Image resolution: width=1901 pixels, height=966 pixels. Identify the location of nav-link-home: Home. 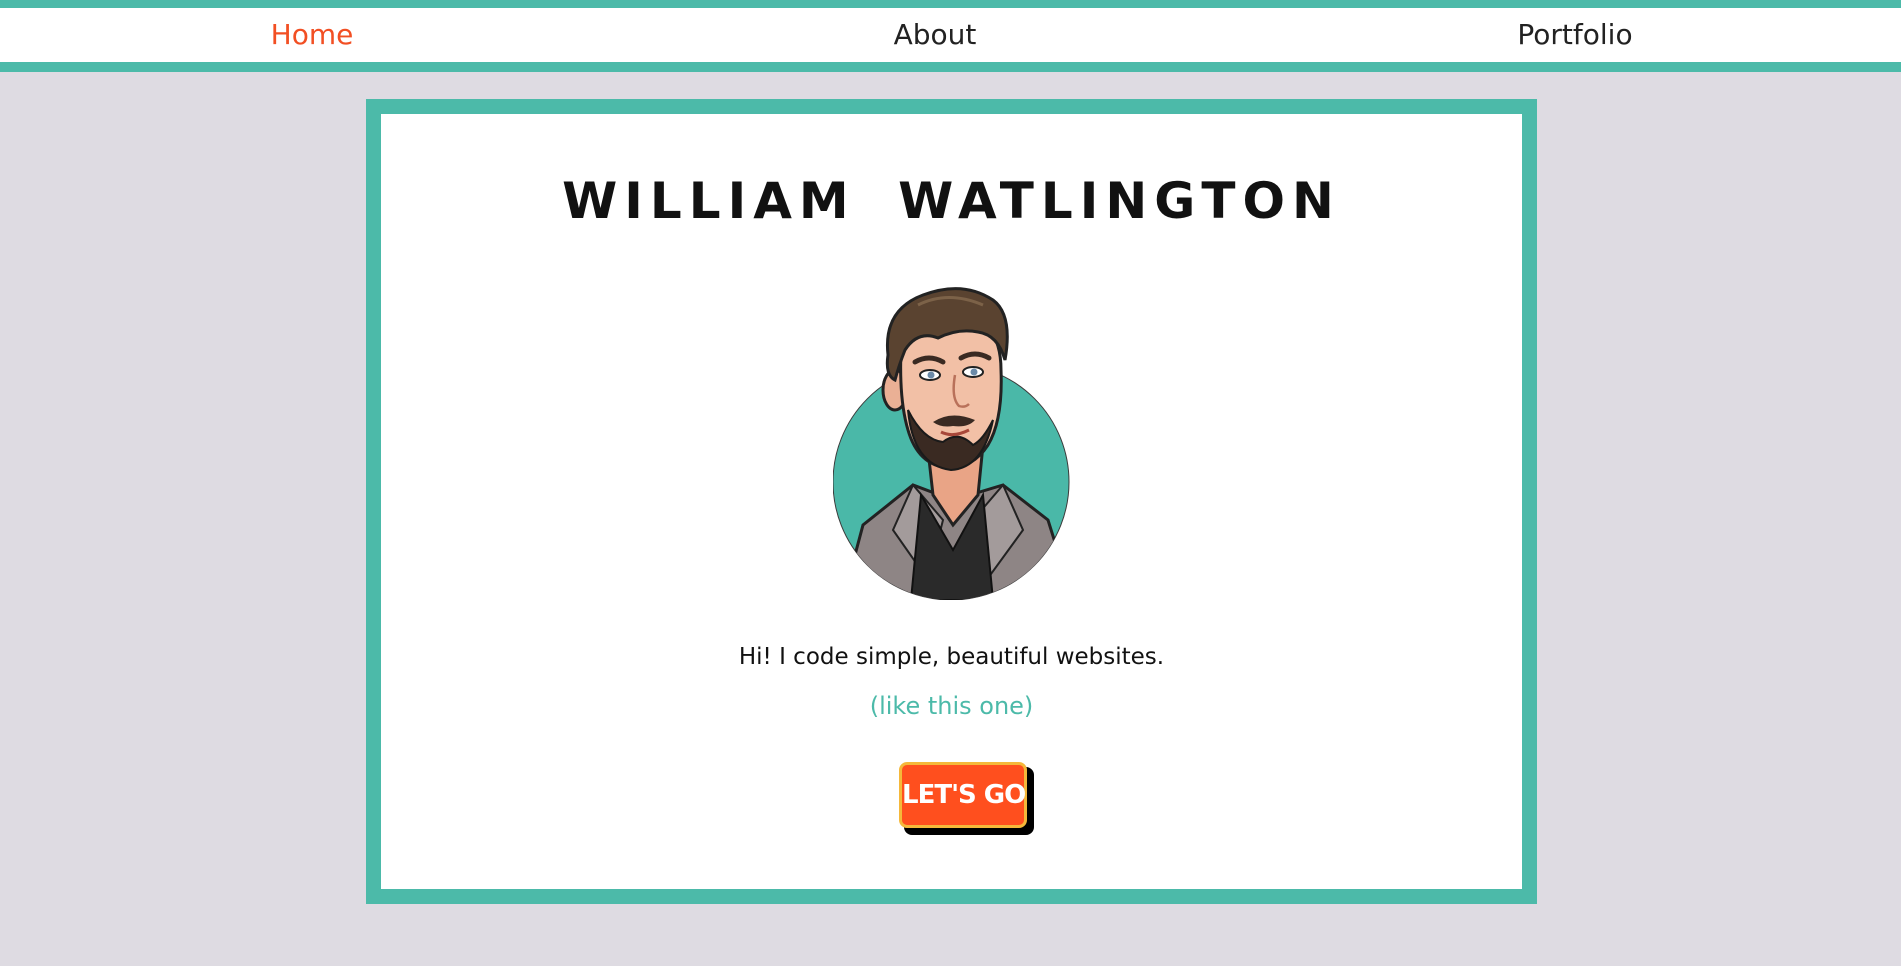
(312, 35).